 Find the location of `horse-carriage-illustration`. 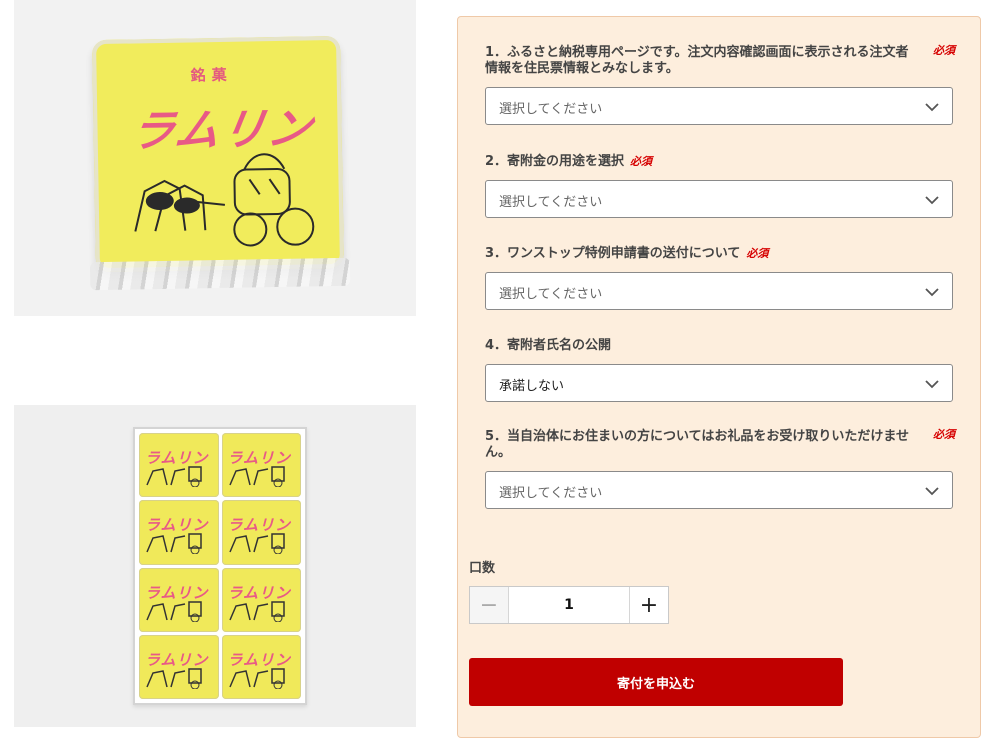

horse-carriage-illustration is located at coordinates (224, 200).